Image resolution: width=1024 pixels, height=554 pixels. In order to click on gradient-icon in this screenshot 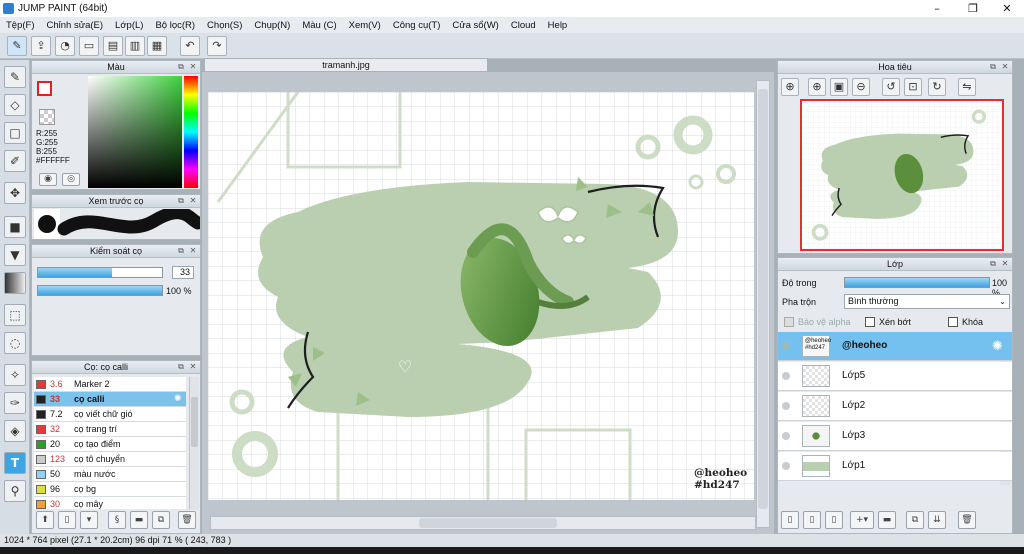, I will do `click(15, 283)`.